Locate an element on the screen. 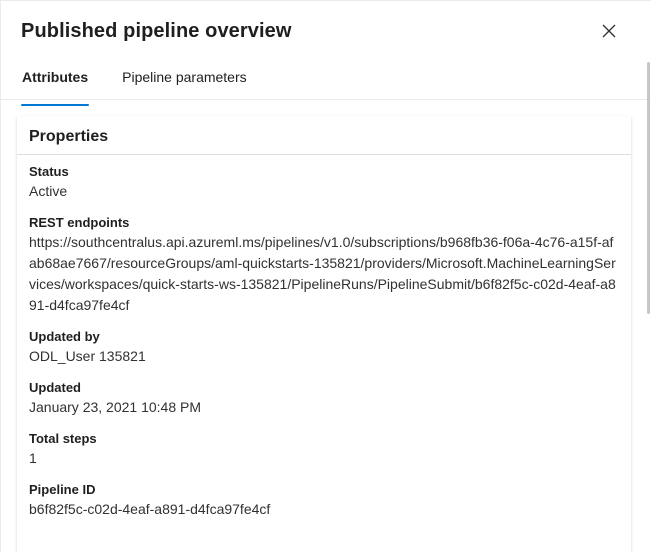 Image resolution: width=672 pixels, height=552 pixels. property-label: Total steps is located at coordinates (63, 438).